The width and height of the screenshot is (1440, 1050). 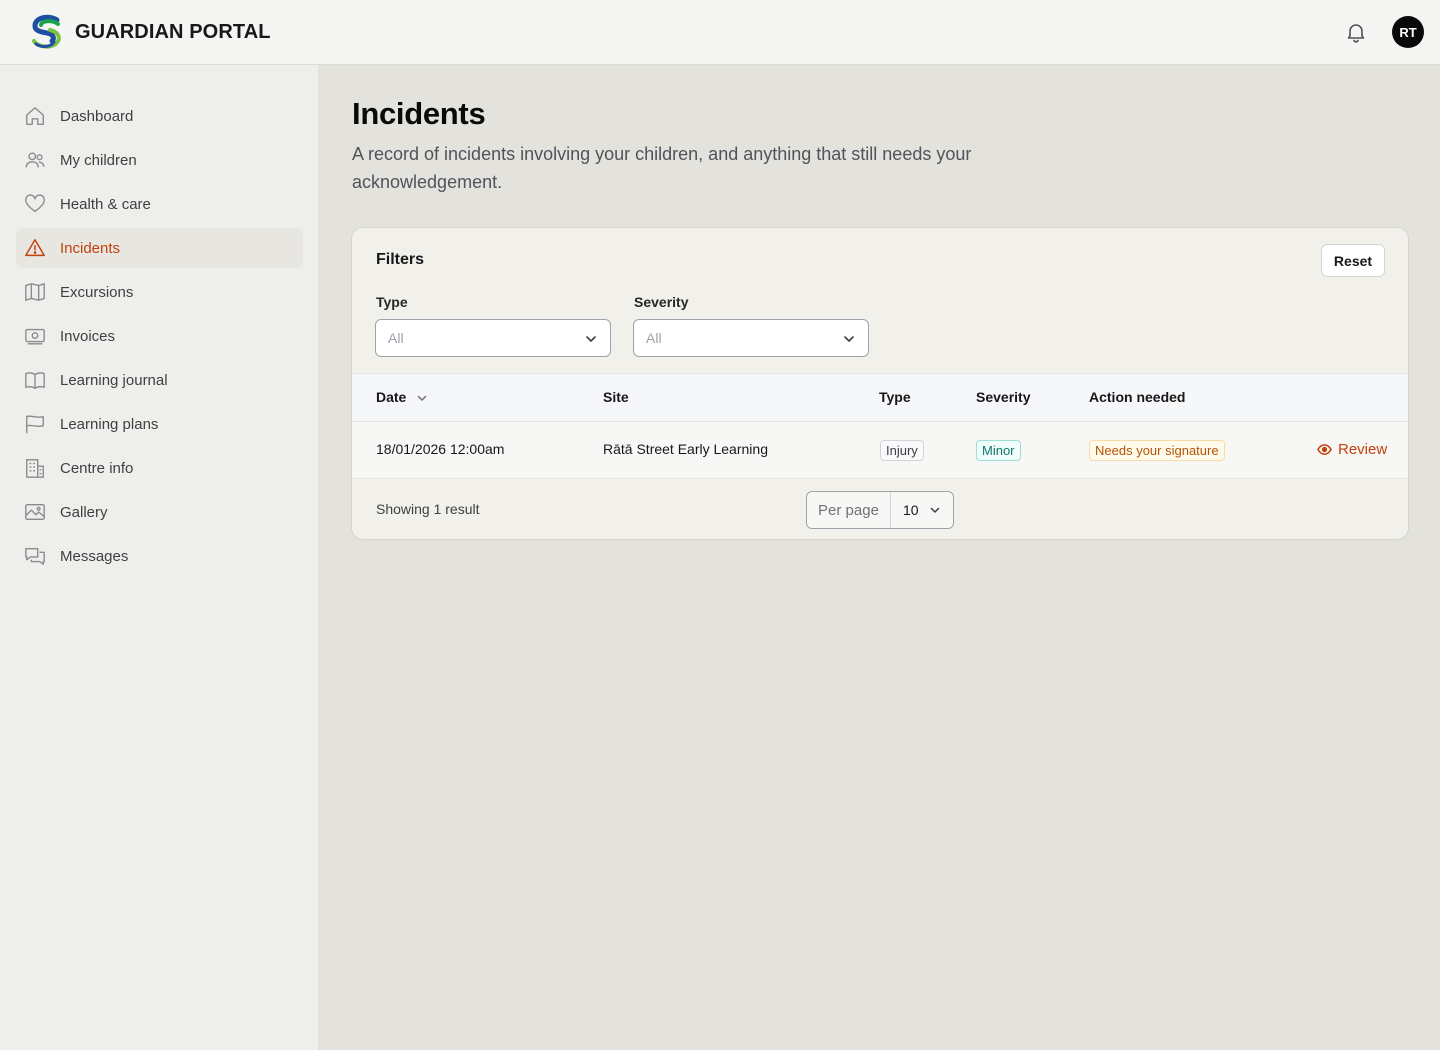 I want to click on top-bar: GUARDIAN PORTAL RT, so click(x=720, y=32).